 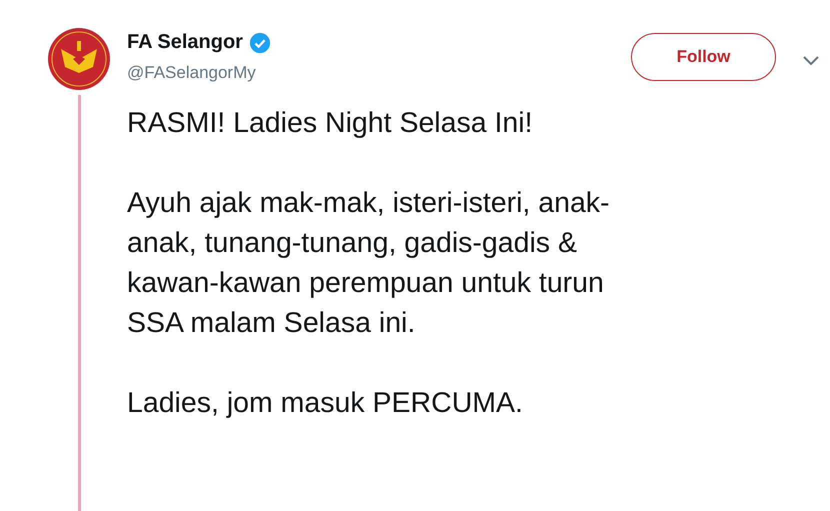 What do you see at coordinates (185, 42) in the screenshot?
I see `author-name: FA Selangor` at bounding box center [185, 42].